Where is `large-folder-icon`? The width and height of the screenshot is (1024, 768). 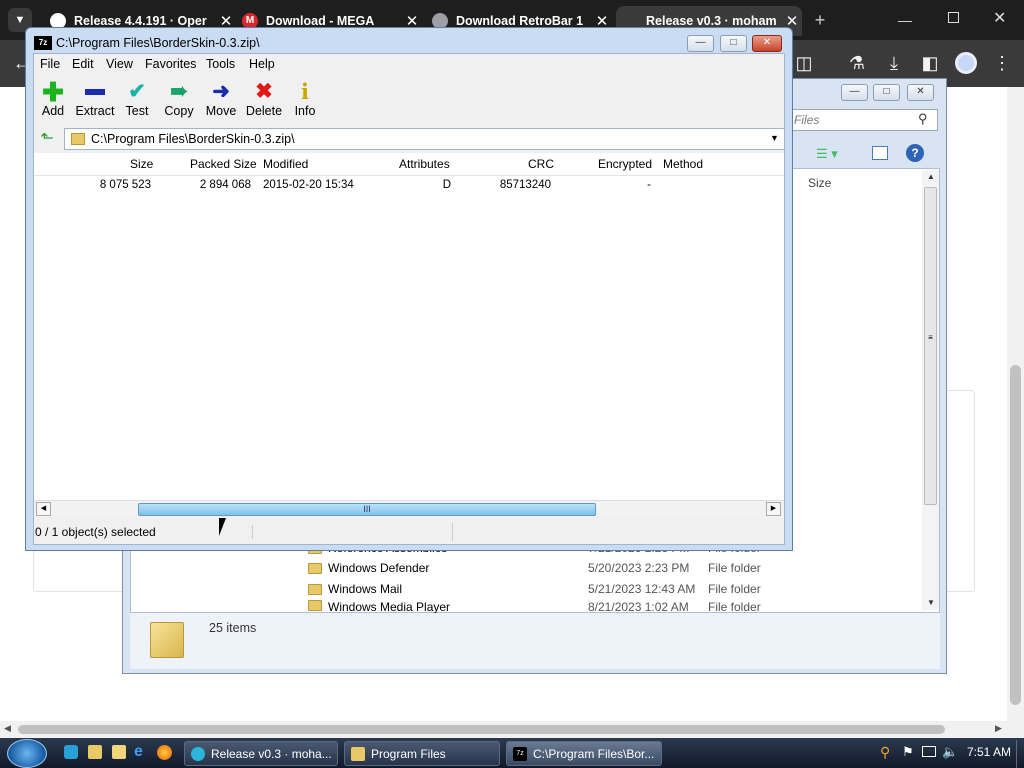 large-folder-icon is located at coordinates (167, 640).